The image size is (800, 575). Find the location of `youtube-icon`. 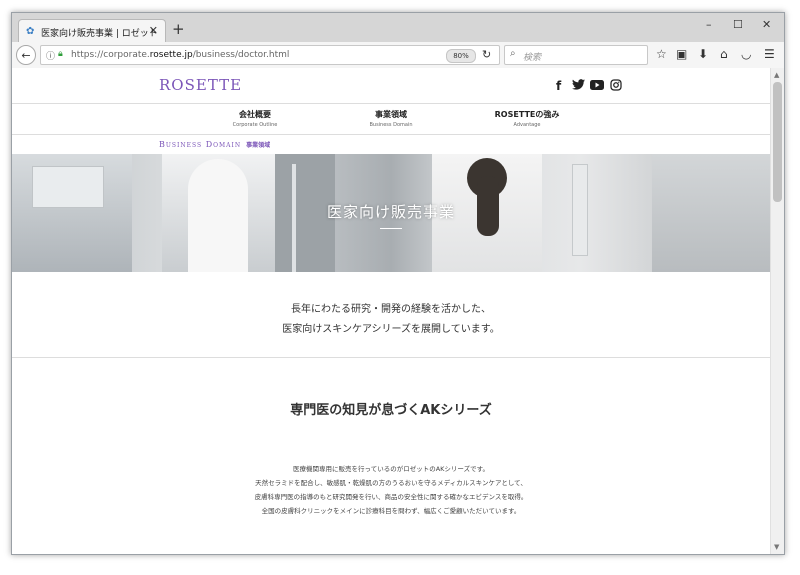

youtube-icon is located at coordinates (597, 86).